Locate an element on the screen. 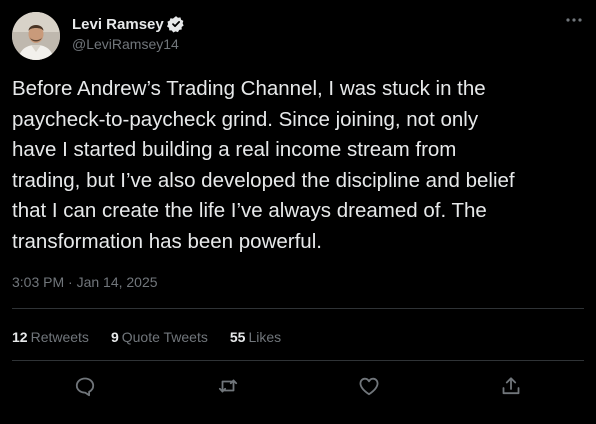  likes-label: Likes is located at coordinates (265, 337).